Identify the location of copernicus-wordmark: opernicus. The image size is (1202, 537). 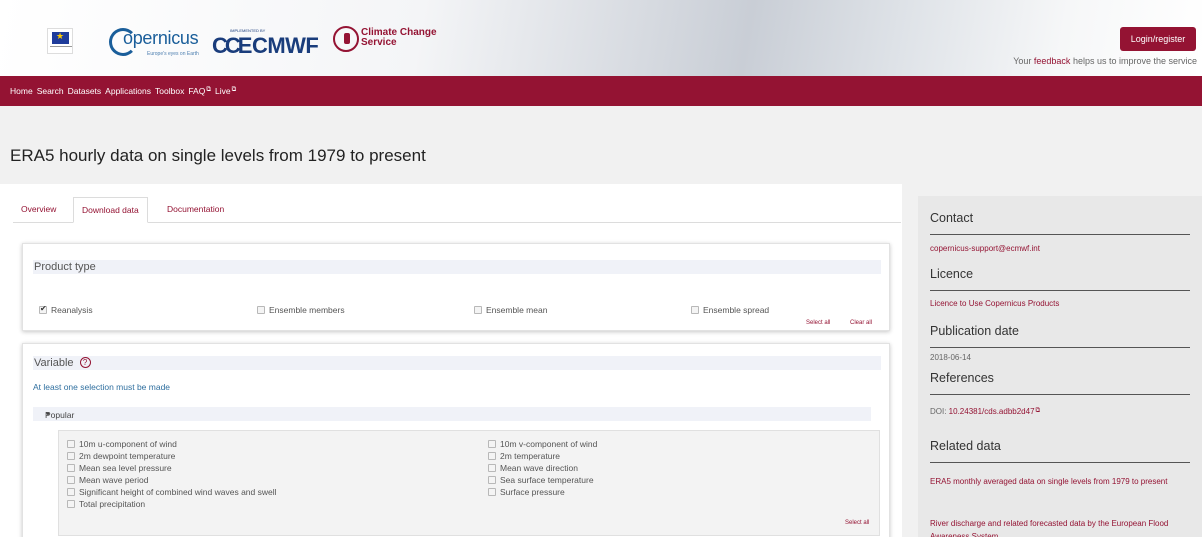
(161, 38).